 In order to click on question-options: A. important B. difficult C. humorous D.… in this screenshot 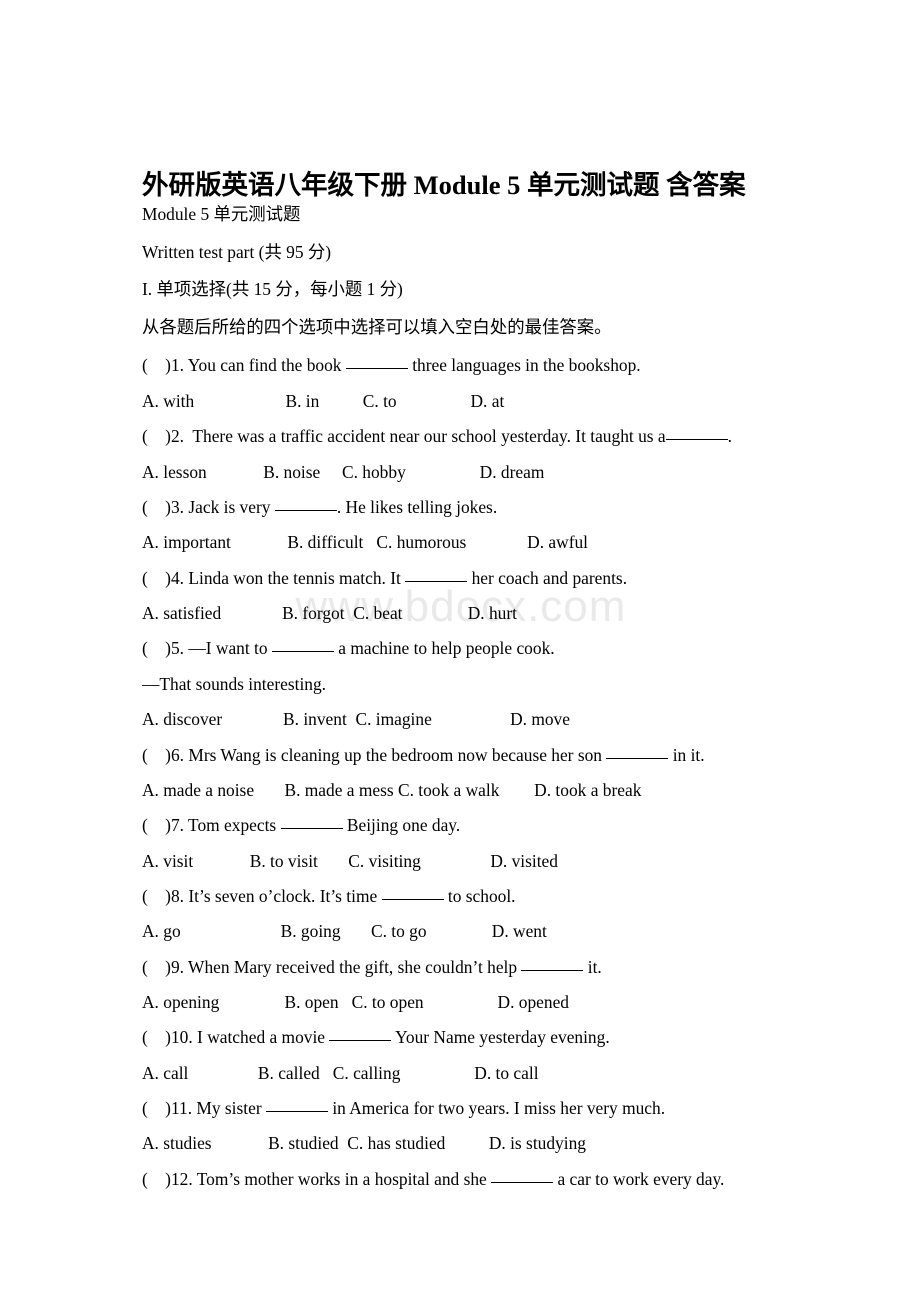, I will do `click(365, 542)`.